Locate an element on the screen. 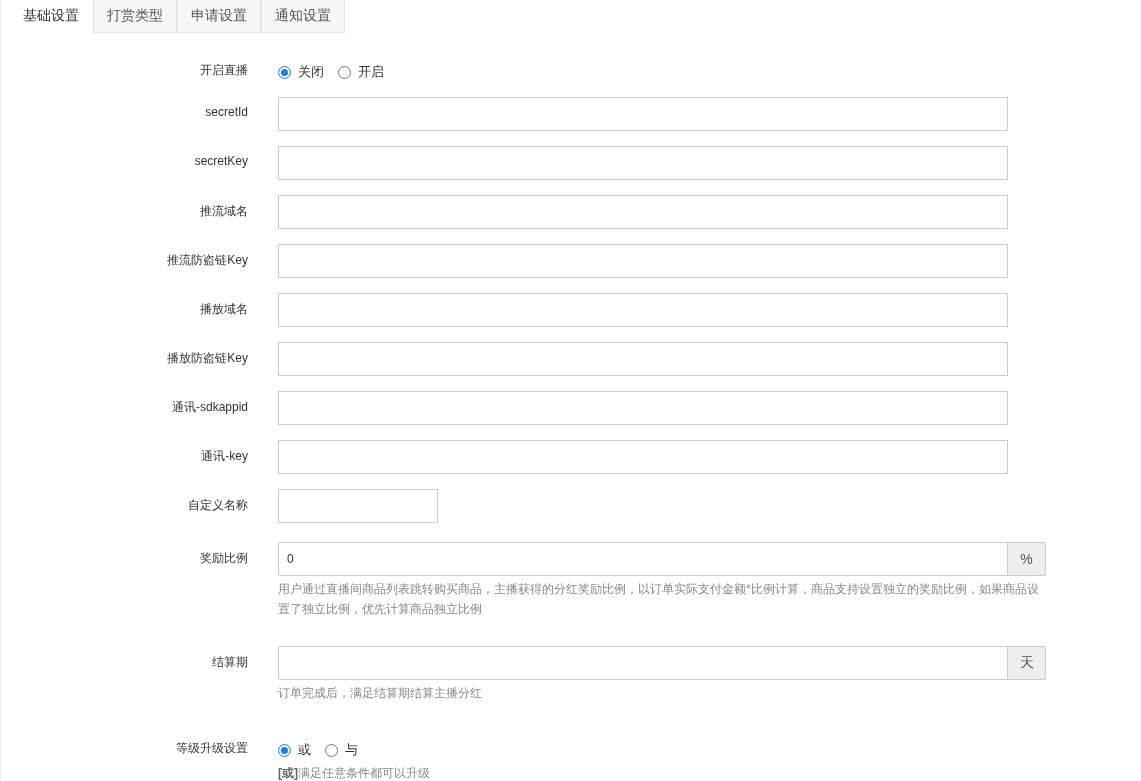  field-label: 推流域名 is located at coordinates (224, 211).